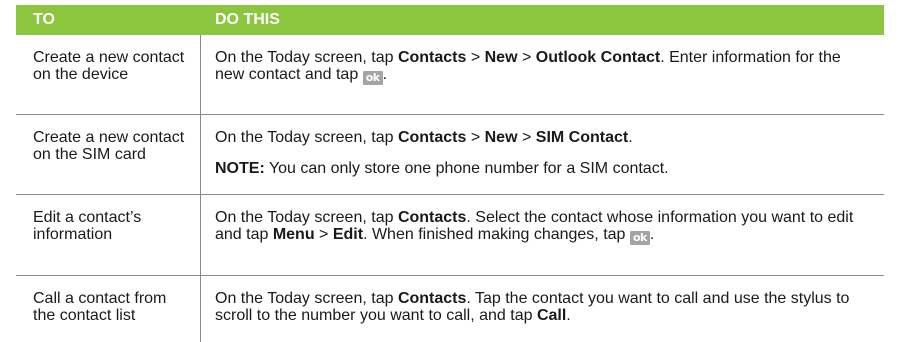 Image resolution: width=899 pixels, height=342 pixels. Describe the element at coordinates (450, 20) in the screenshot. I see `table-header: TO DO THIS` at that location.